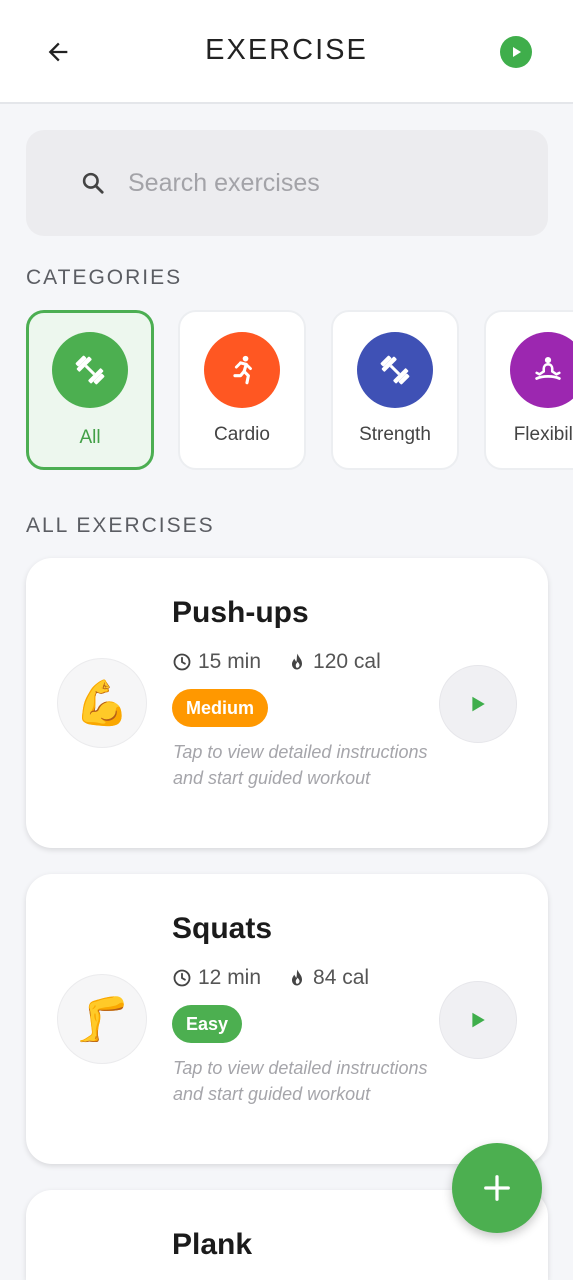  I want to click on category-label: Cardio, so click(242, 434).